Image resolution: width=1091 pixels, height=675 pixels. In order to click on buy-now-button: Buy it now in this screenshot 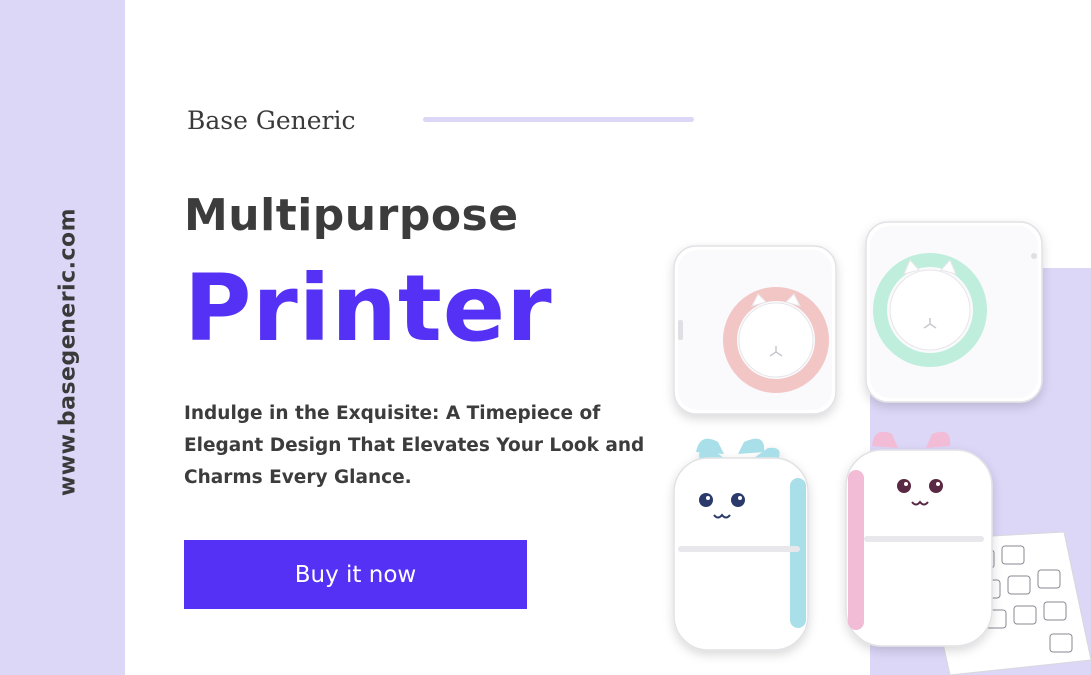, I will do `click(355, 574)`.